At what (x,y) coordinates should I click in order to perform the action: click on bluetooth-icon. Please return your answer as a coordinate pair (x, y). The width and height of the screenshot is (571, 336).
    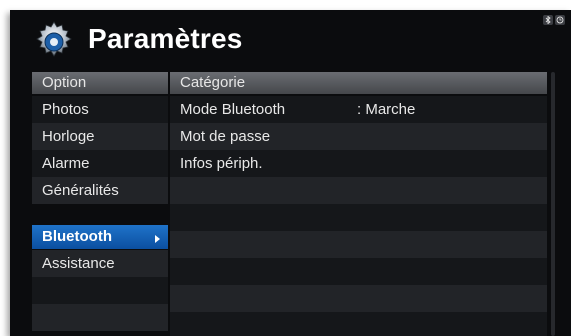
    Looking at the image, I should click on (548, 20).